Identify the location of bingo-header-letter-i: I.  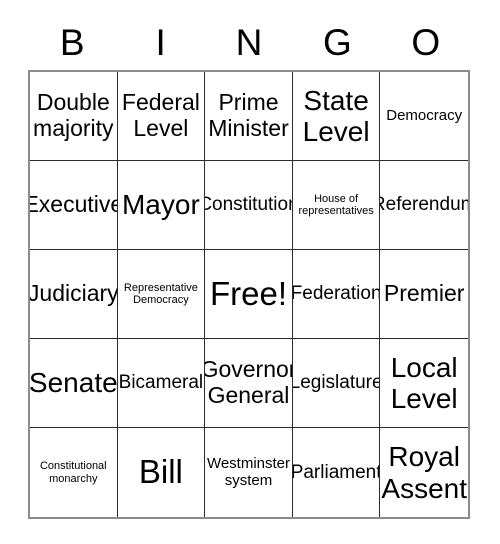
(160, 42).